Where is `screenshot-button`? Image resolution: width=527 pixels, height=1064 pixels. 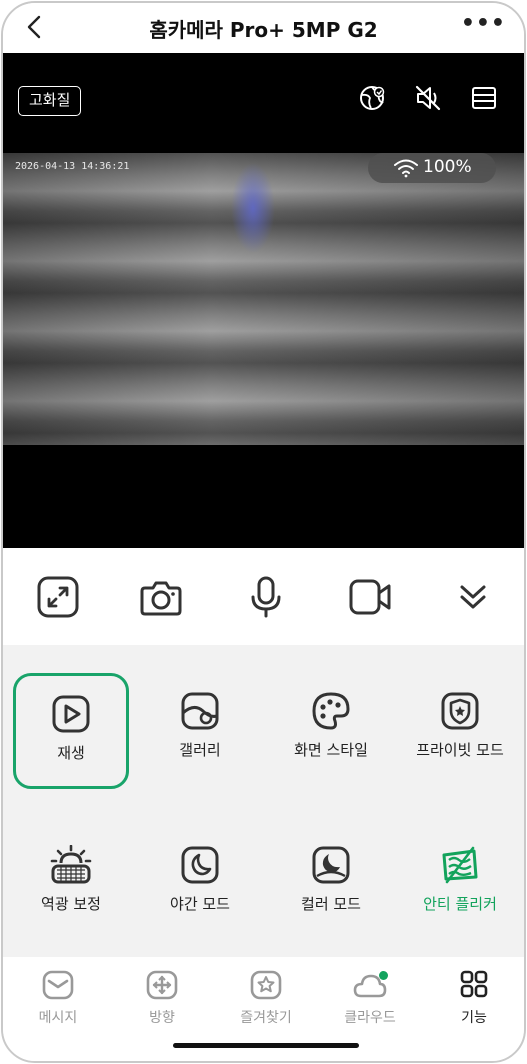 screenshot-button is located at coordinates (161, 597).